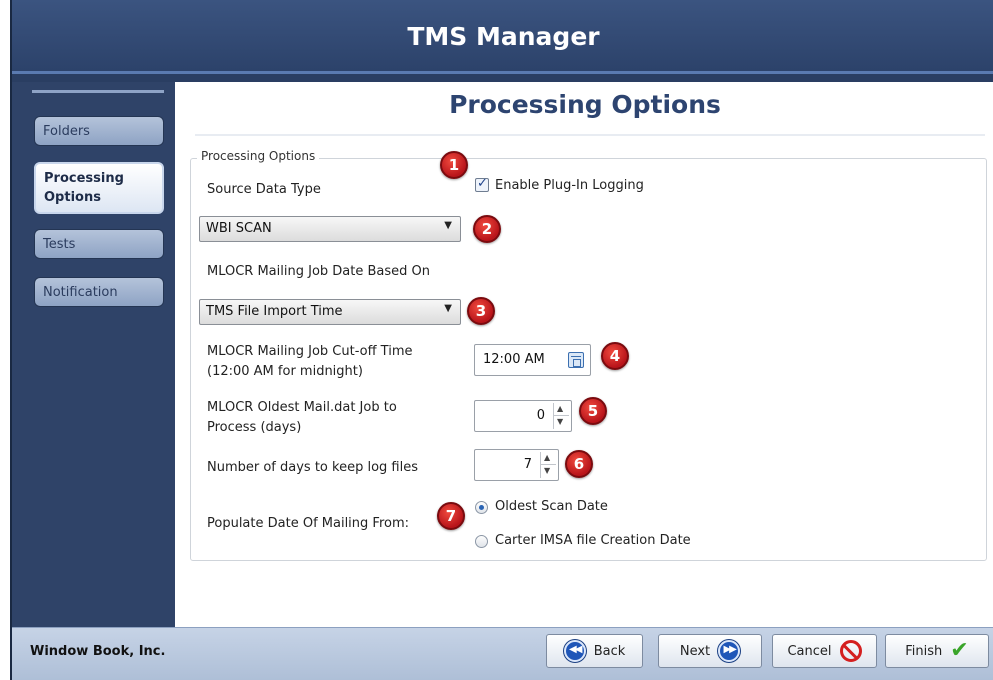  I want to click on sidebar-item-label: Folders, so click(66, 131).